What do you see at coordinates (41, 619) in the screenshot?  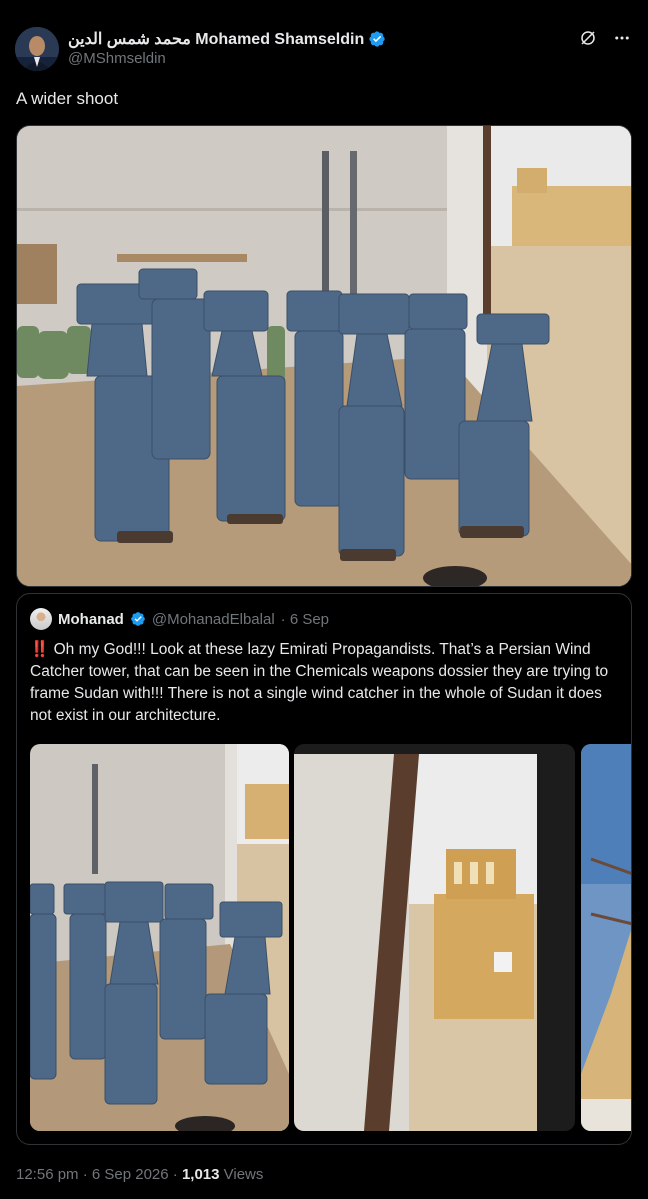 I see `quote-avatar` at bounding box center [41, 619].